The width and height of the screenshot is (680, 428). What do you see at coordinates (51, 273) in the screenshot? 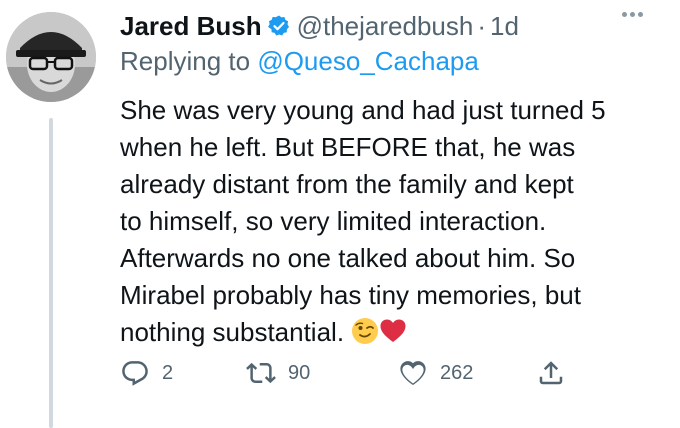
I see `thread-connector-line` at bounding box center [51, 273].